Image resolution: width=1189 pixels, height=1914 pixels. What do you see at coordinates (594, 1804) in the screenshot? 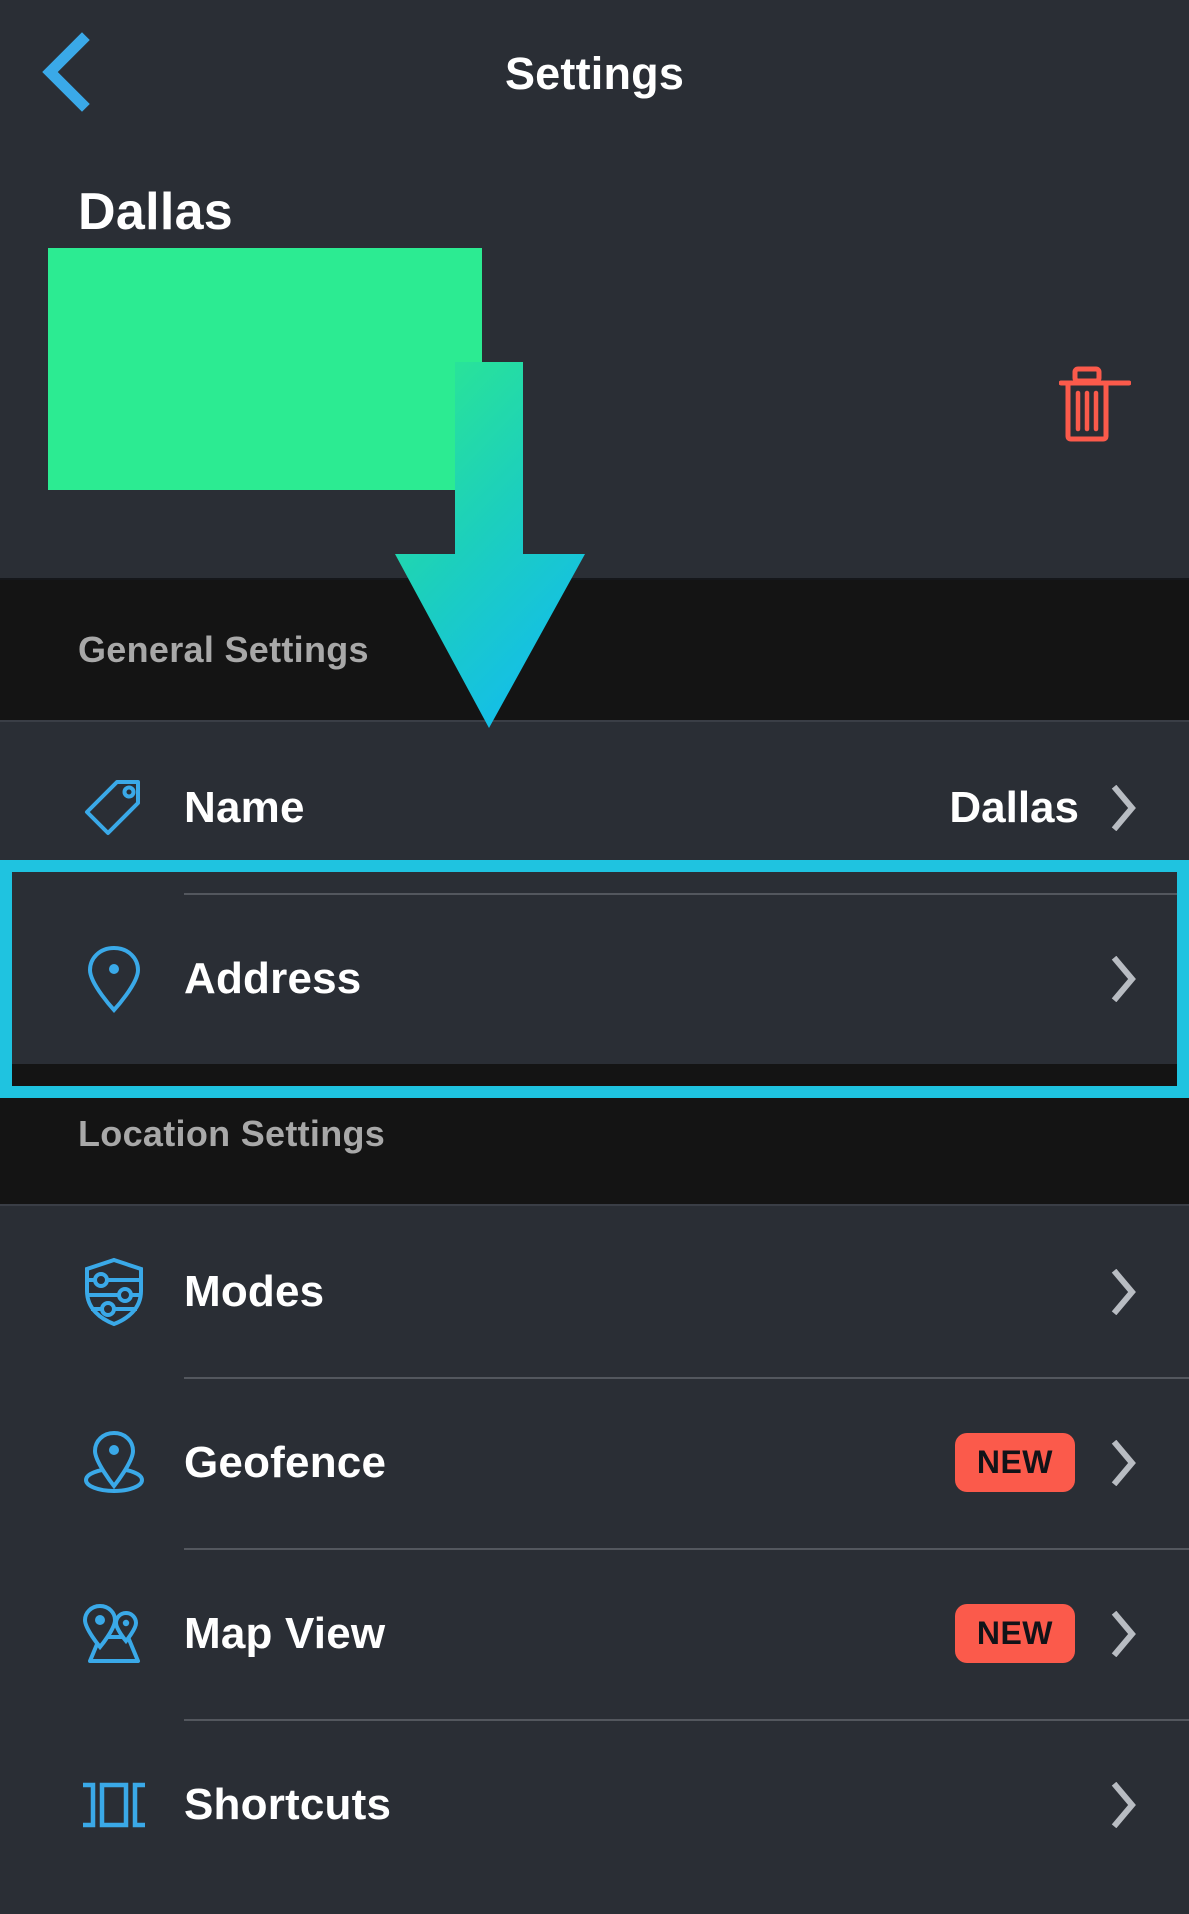
I see `row-shortcuts: Shortcuts` at bounding box center [594, 1804].